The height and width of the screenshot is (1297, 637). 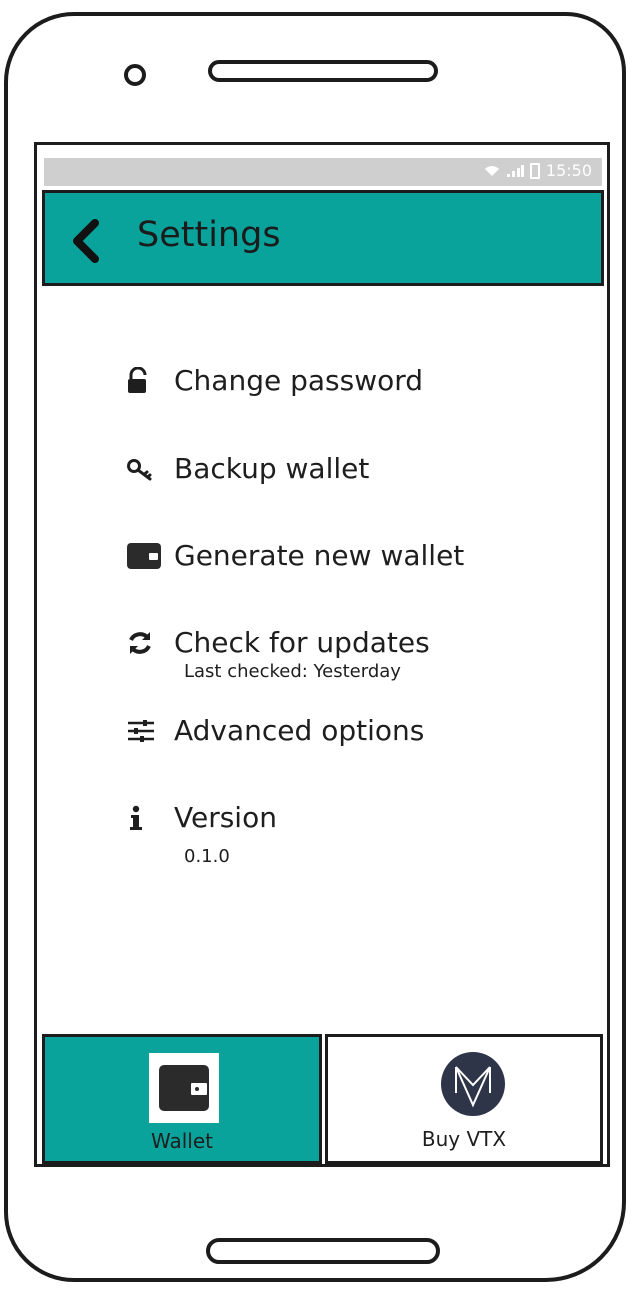 What do you see at coordinates (144, 818) in the screenshot?
I see `info-icon` at bounding box center [144, 818].